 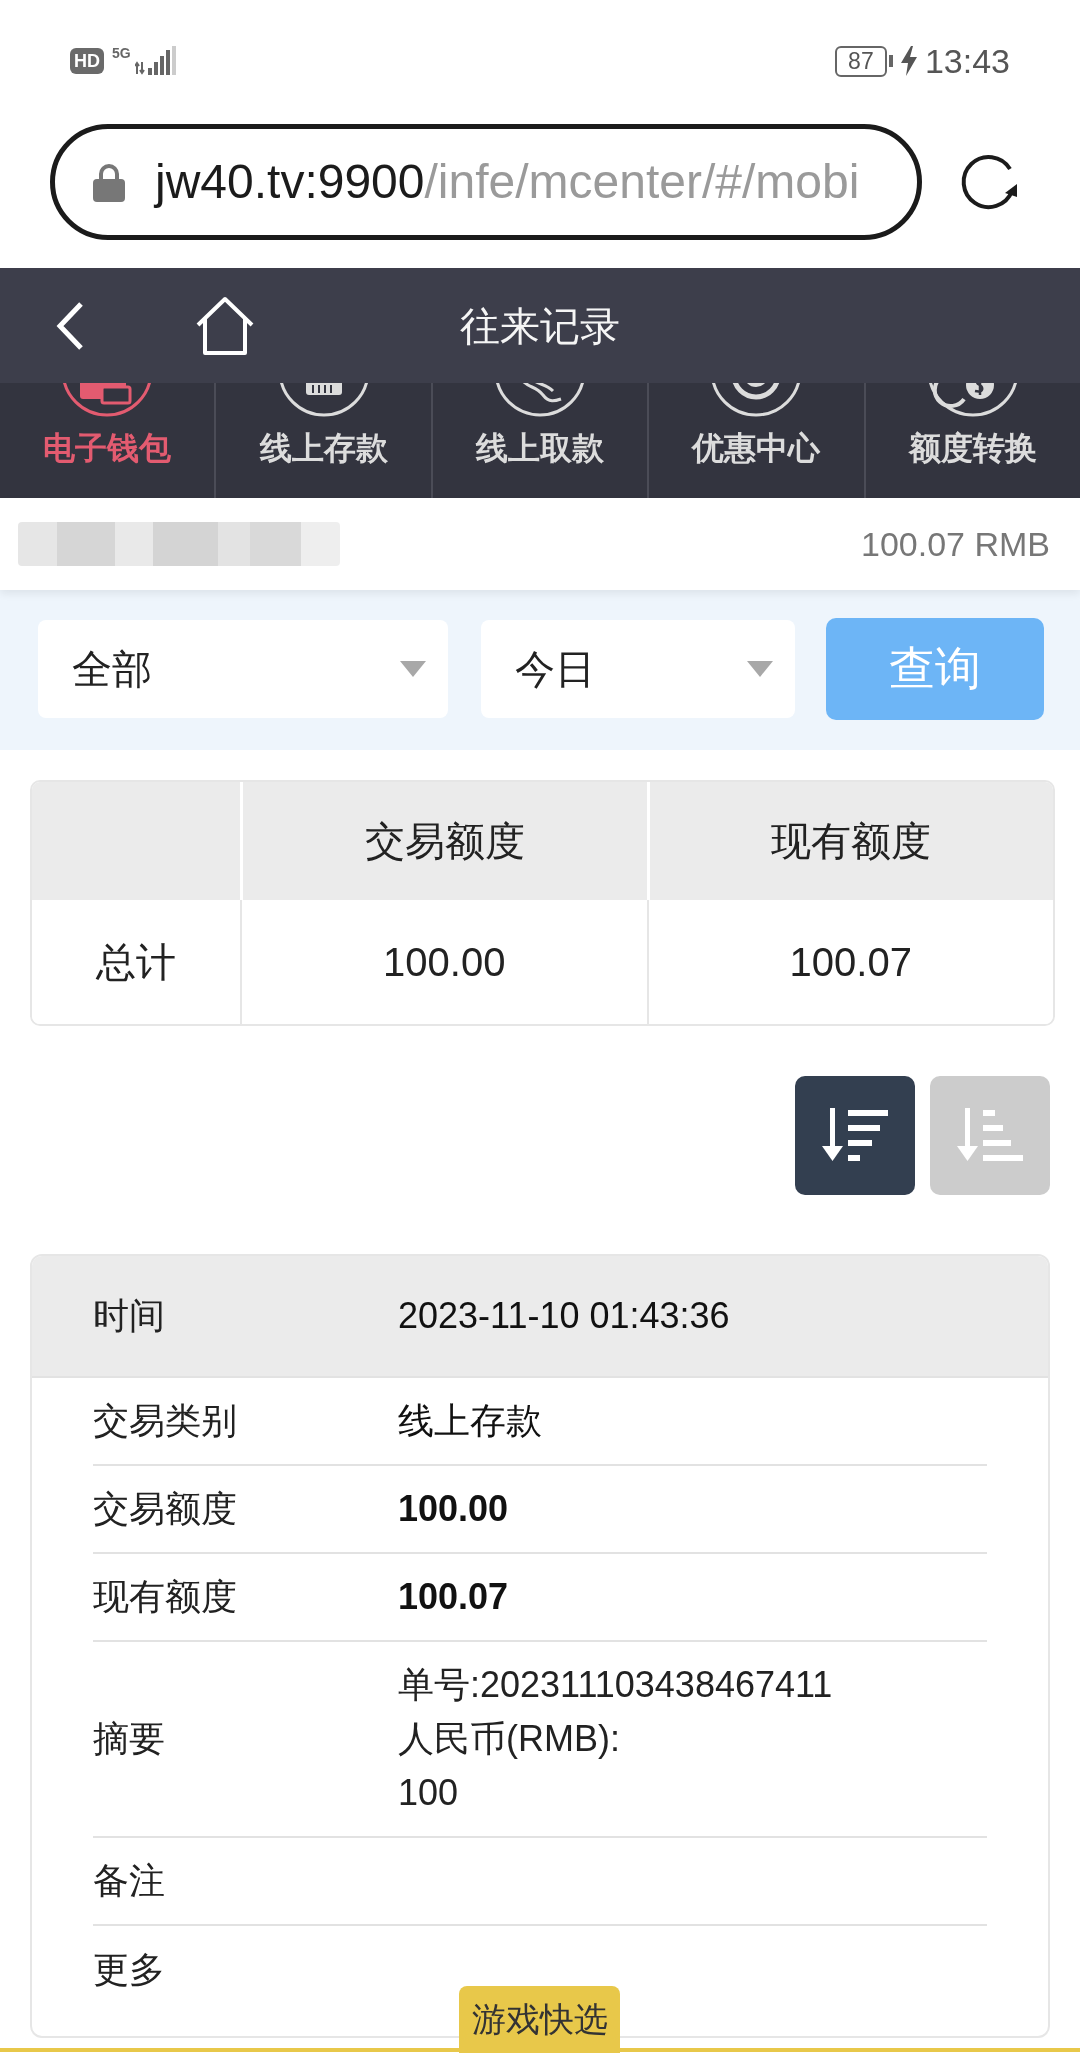 What do you see at coordinates (908, 61) in the screenshot?
I see `charging-bolt-icon` at bounding box center [908, 61].